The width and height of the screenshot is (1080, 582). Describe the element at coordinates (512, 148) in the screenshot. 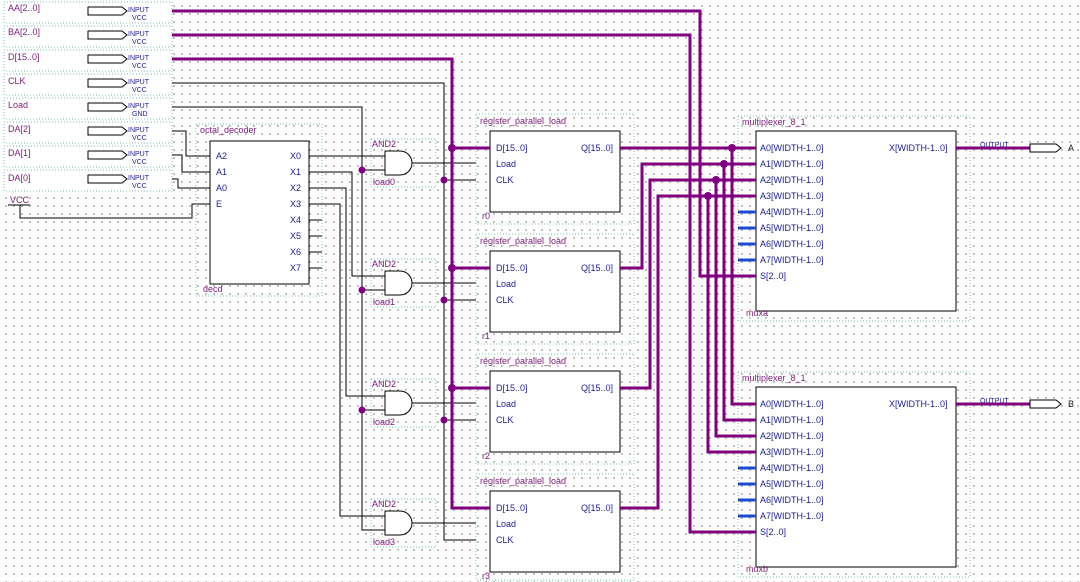

I see `reg0-port-d: D[15..0]` at that location.